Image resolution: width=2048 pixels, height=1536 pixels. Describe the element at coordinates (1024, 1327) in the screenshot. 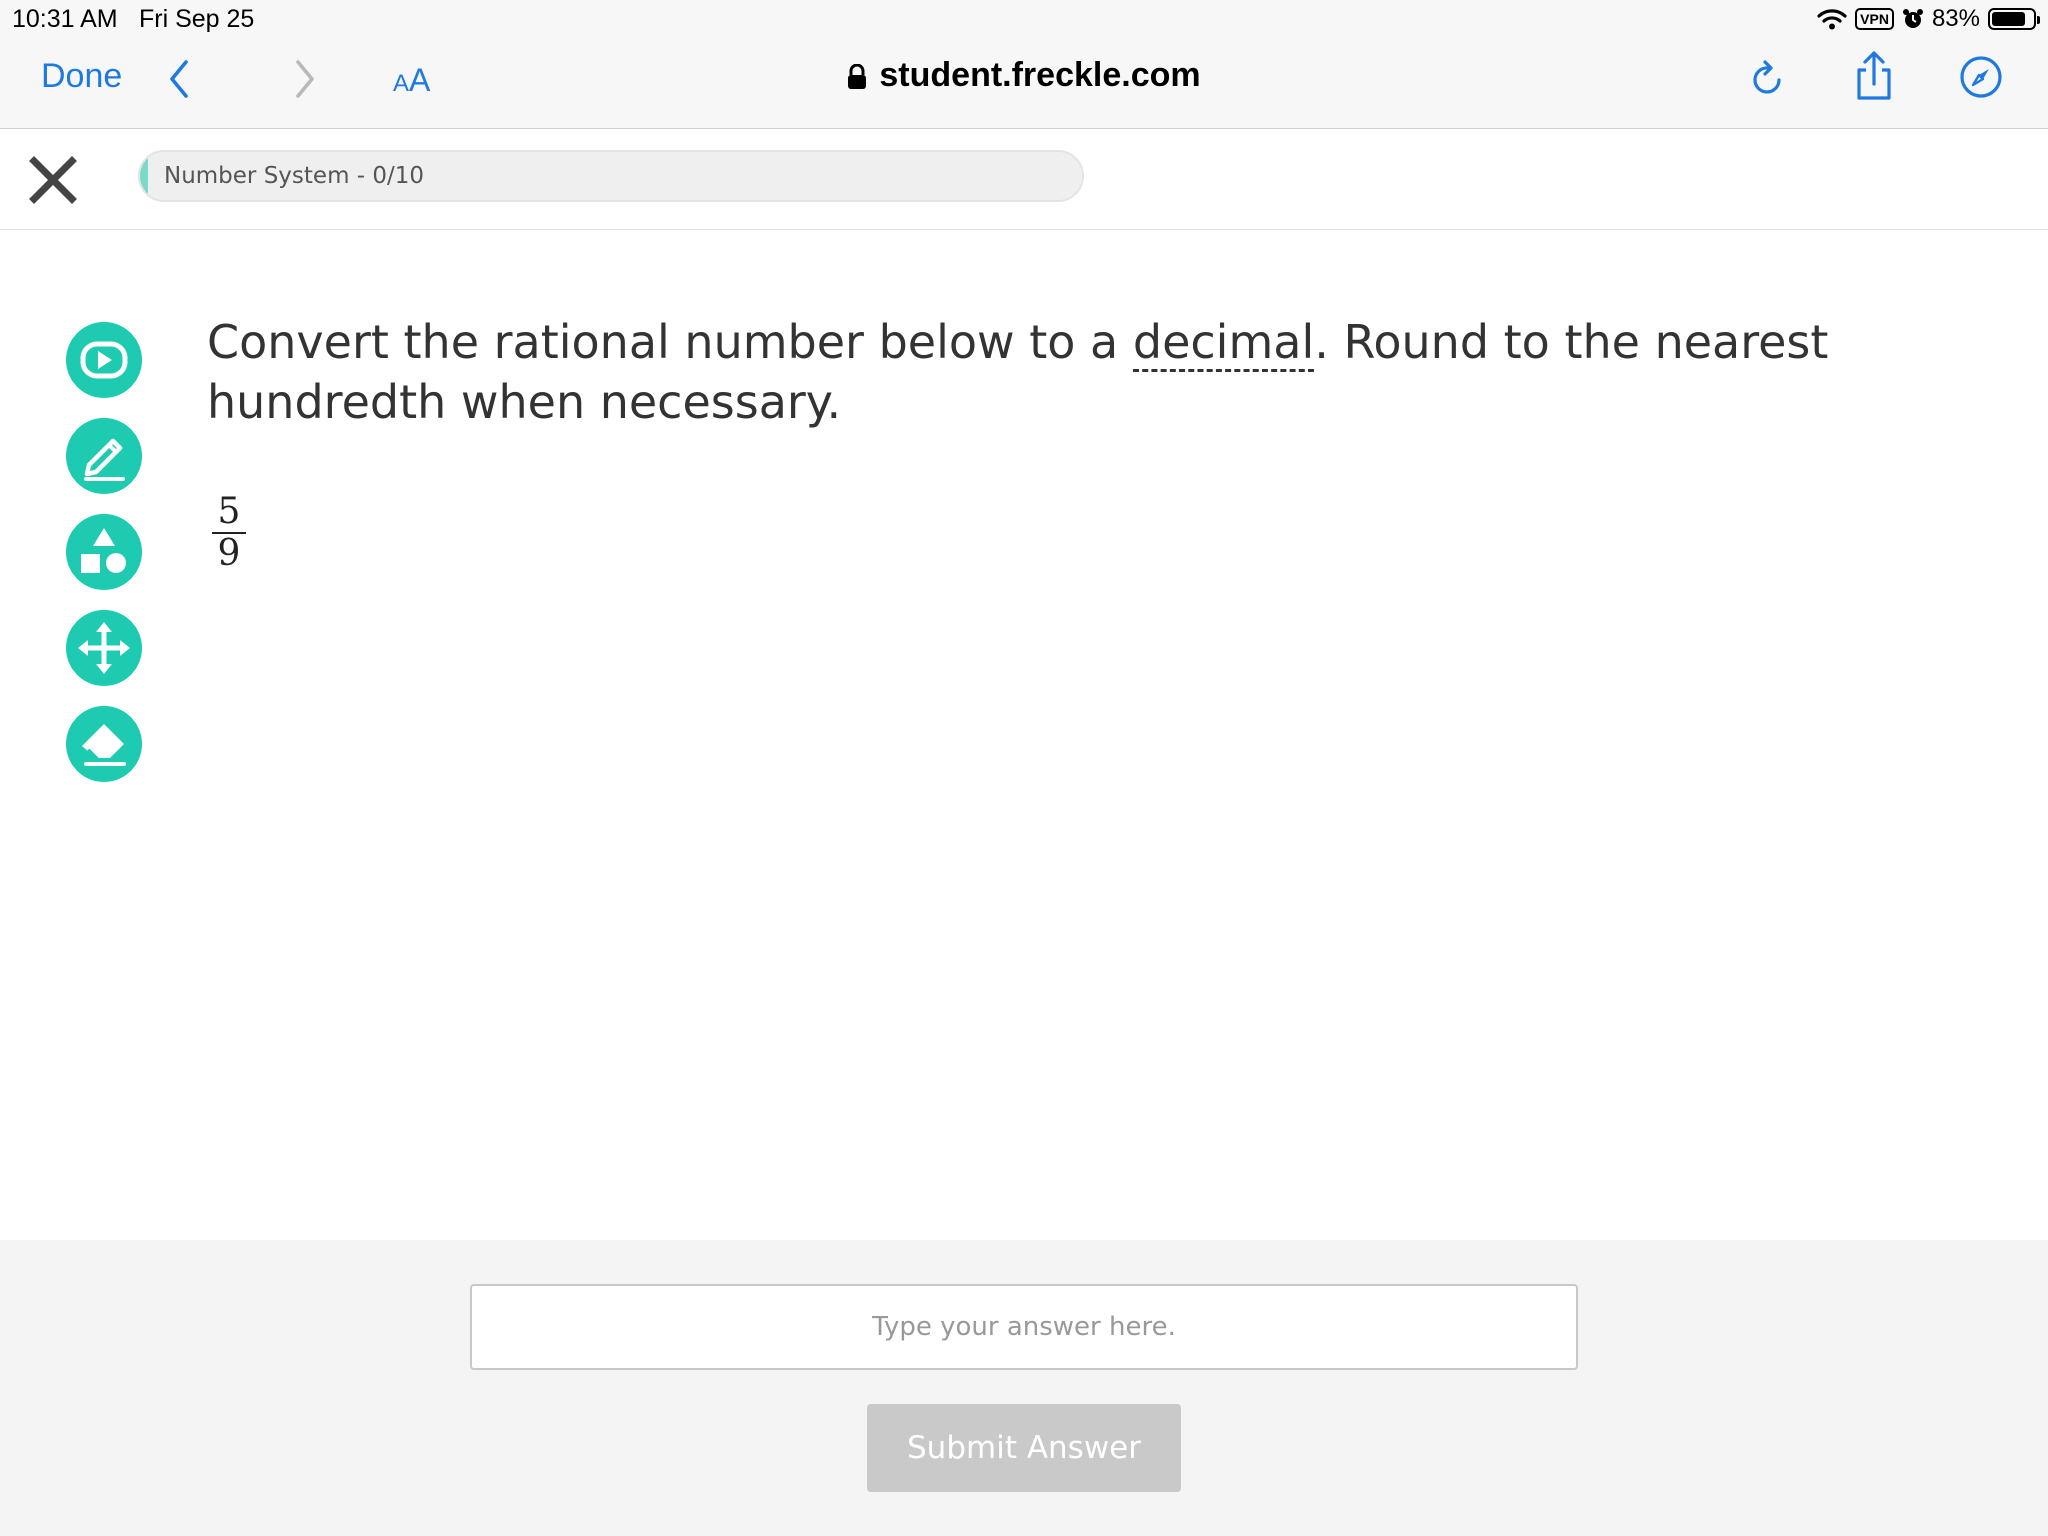

I see `answer-input` at that location.